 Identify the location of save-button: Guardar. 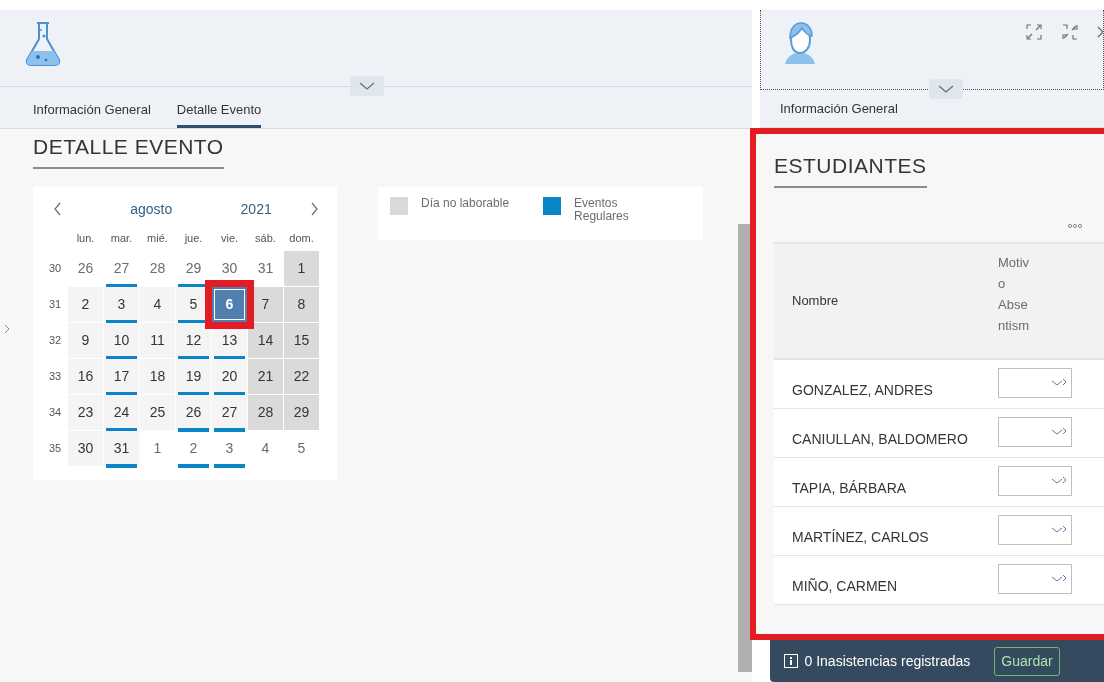
(1027, 661).